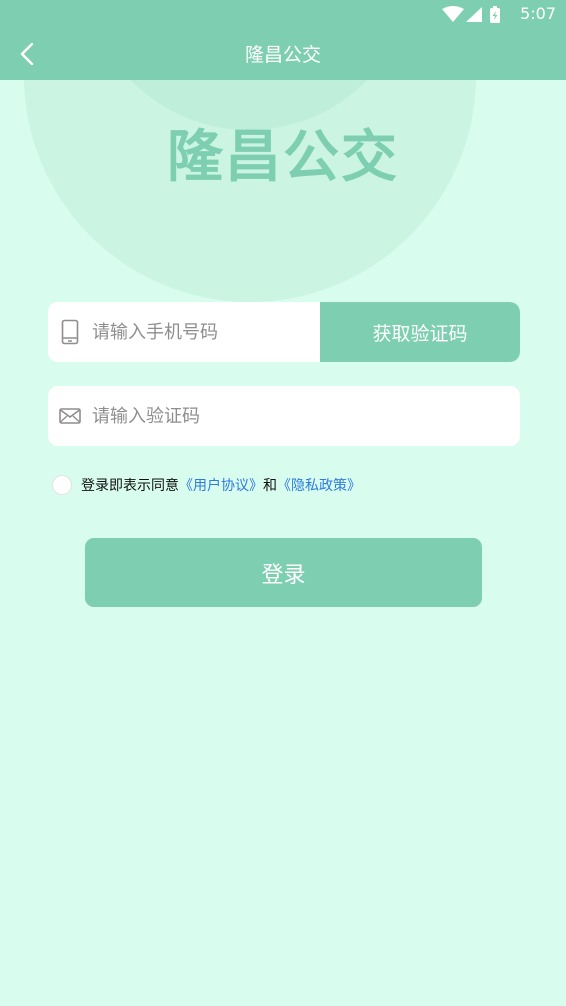 The height and width of the screenshot is (1006, 566). I want to click on agreement-row: 登录即表示同意 《用户协议》 和 《隐私政策》, so click(206, 485).